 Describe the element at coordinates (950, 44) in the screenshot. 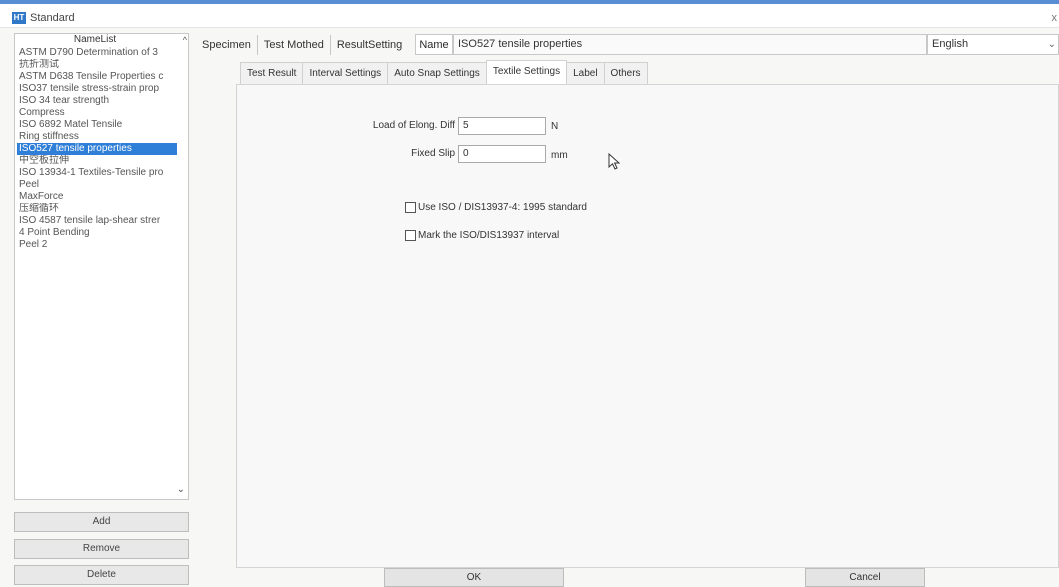

I see `language-value: English` at that location.